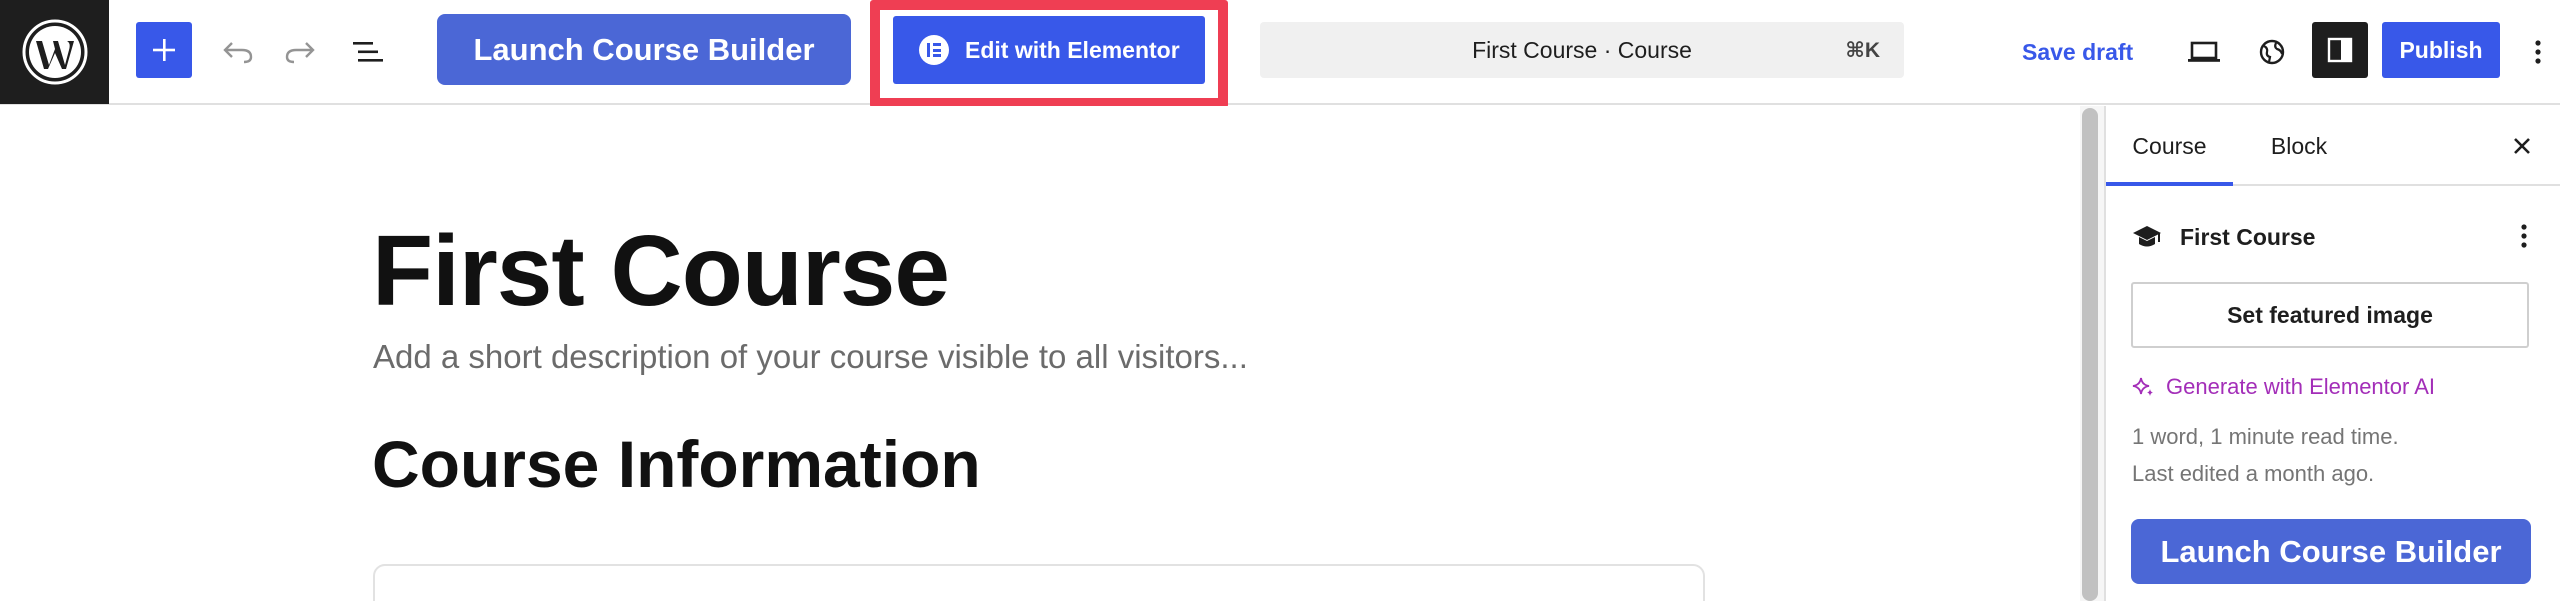  Describe the element at coordinates (2330, 315) in the screenshot. I see `set-featured-image-button: Set featured image` at that location.